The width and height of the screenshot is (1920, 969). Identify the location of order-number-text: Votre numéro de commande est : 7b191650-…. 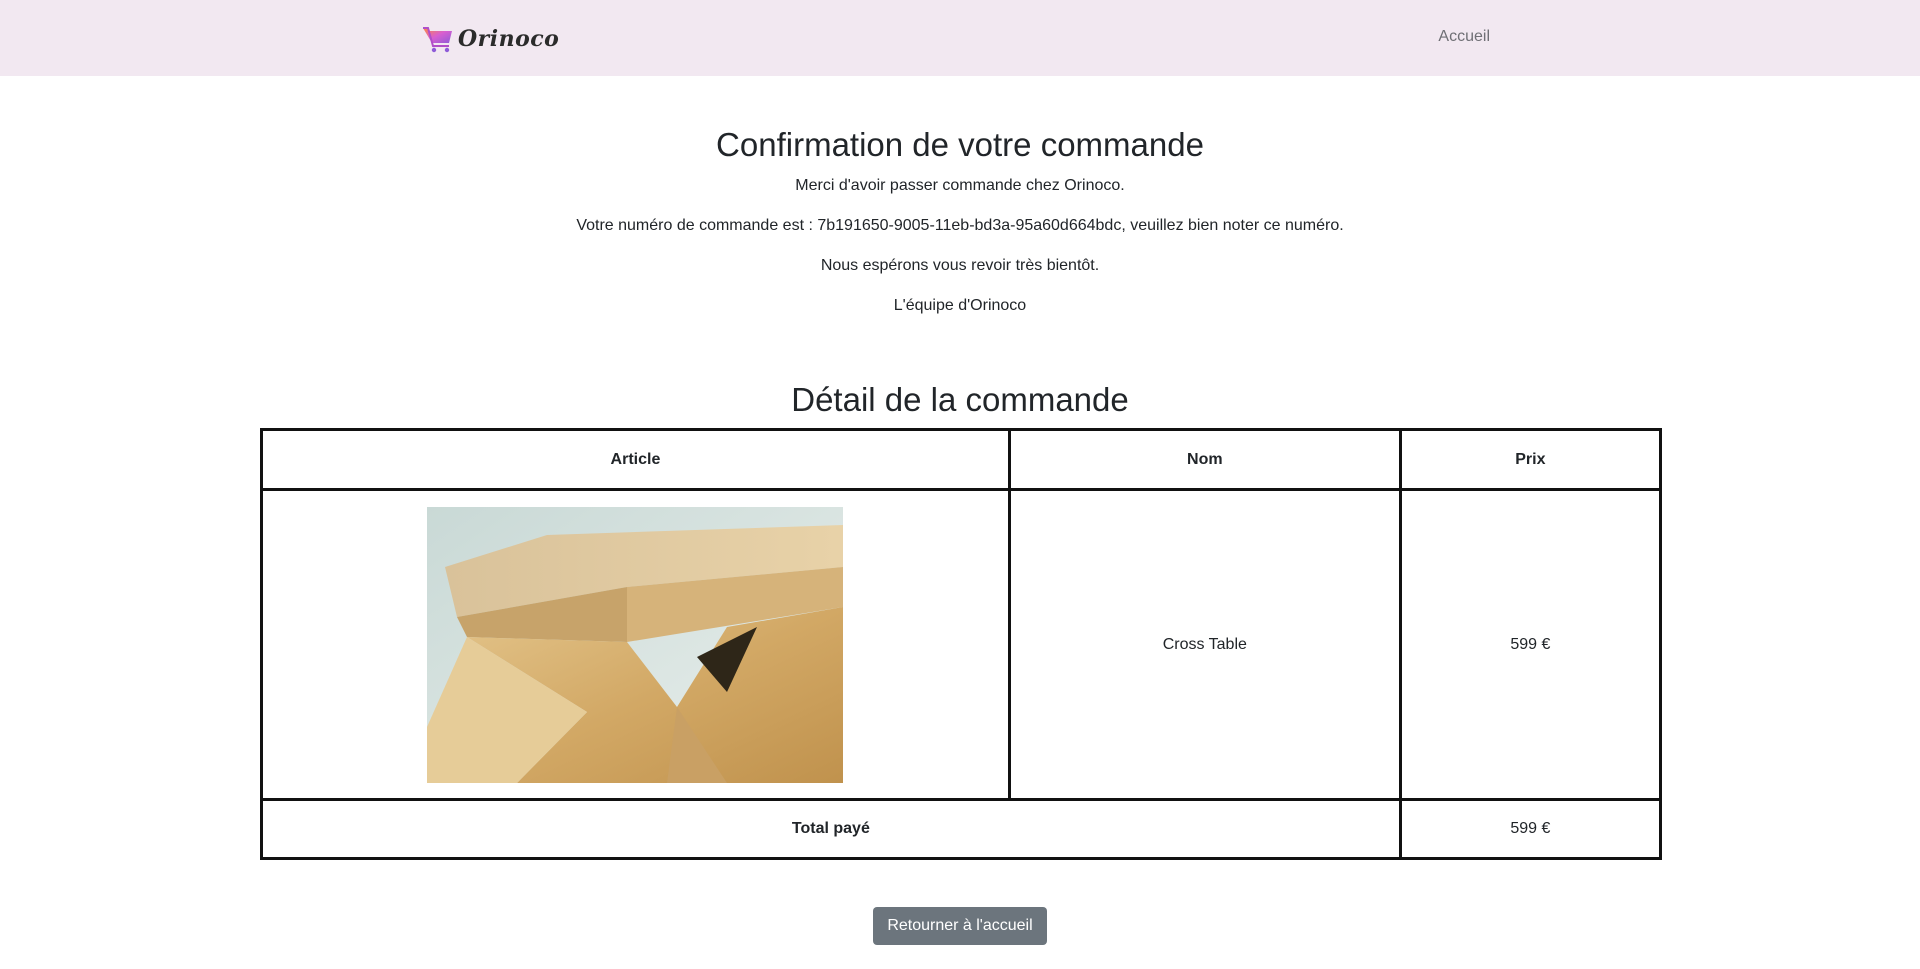
(960, 225).